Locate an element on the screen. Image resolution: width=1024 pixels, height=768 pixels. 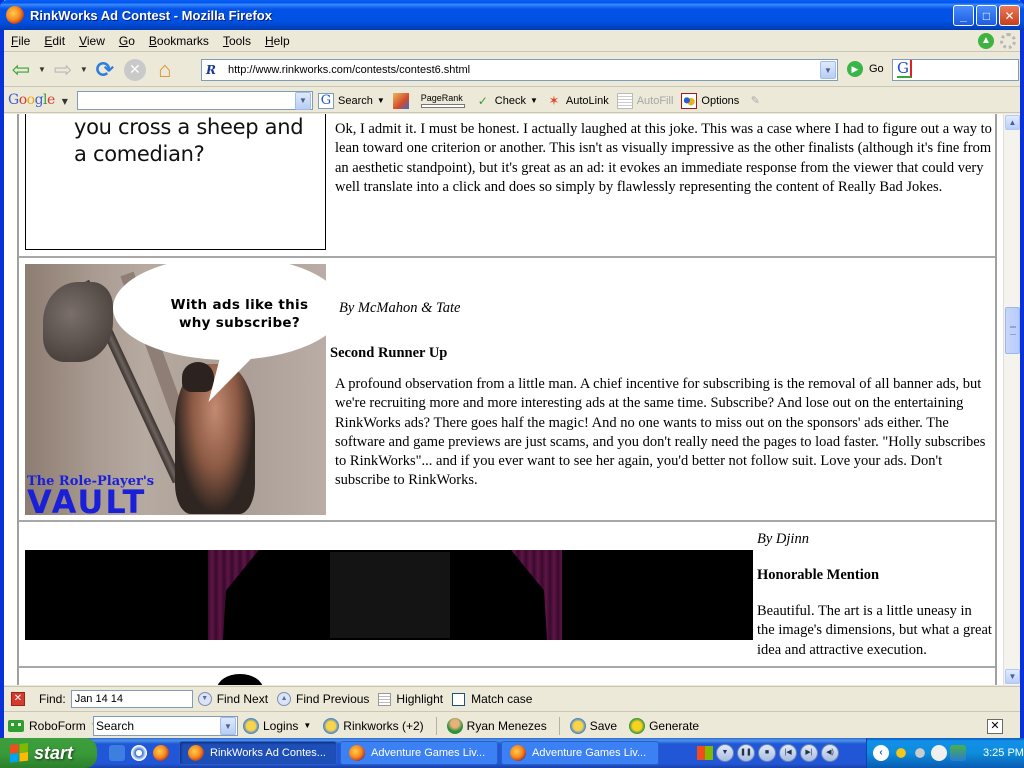
google-logo: Google ▼ is located at coordinates (38, 100).